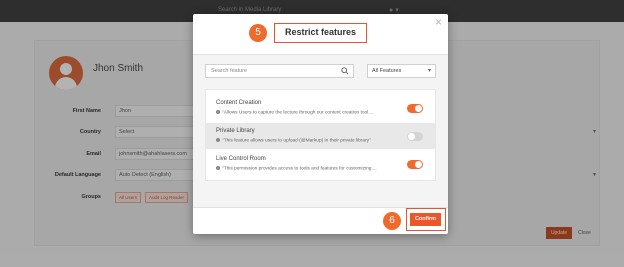 The image size is (624, 267). What do you see at coordinates (239, 103) in the screenshot?
I see `feature-title: Content Creation` at bounding box center [239, 103].